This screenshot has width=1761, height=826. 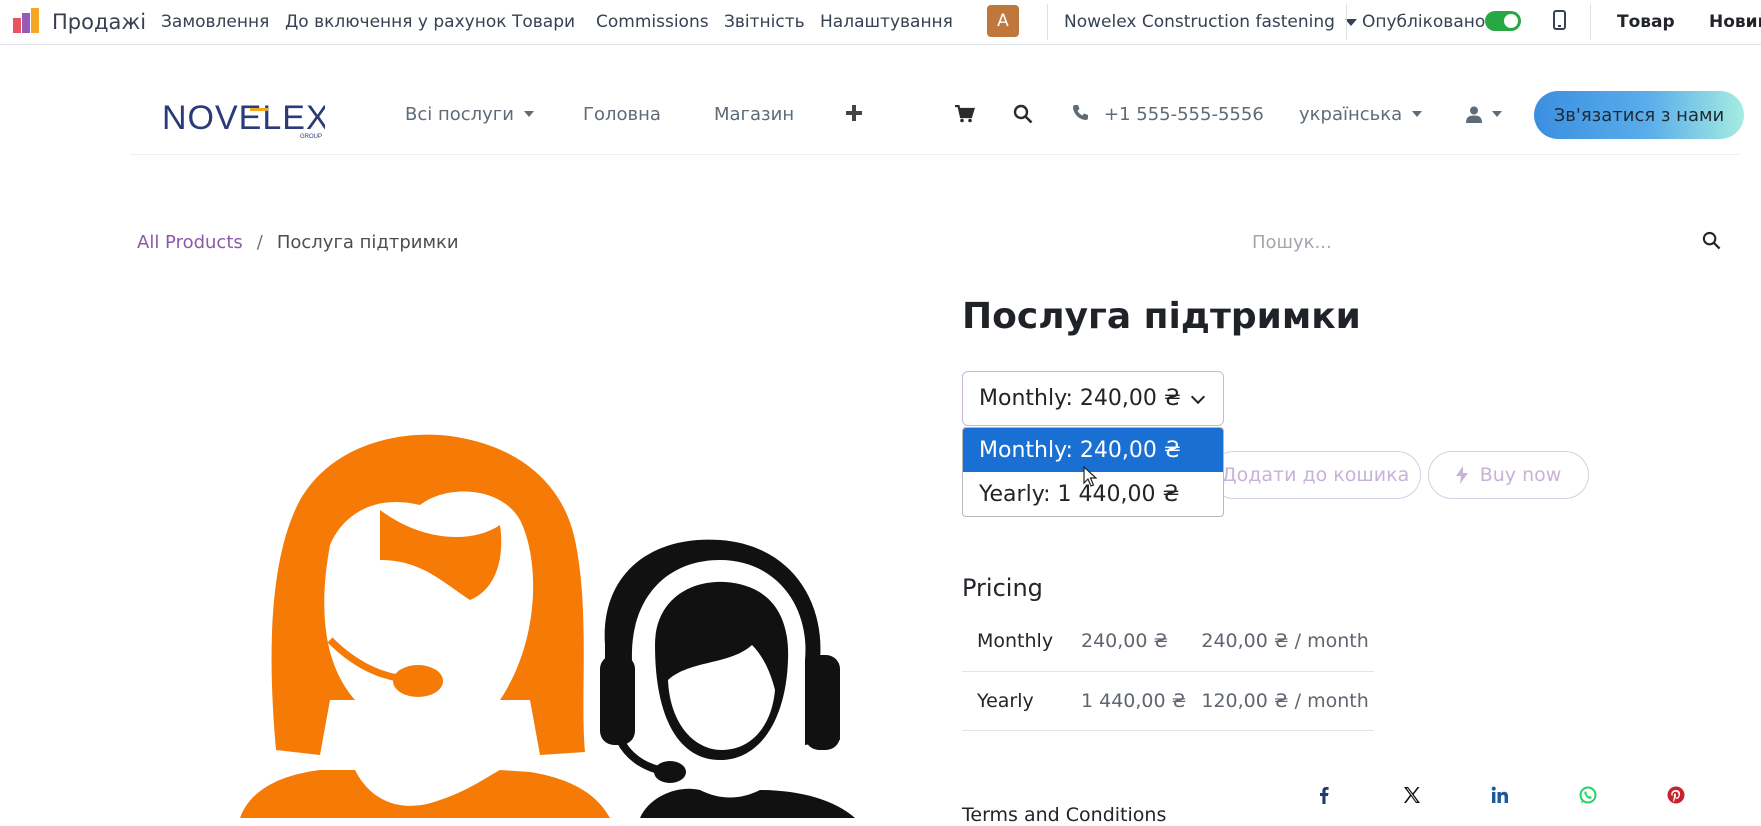 What do you see at coordinates (1676, 795) in the screenshot?
I see `pinterest-icon` at bounding box center [1676, 795].